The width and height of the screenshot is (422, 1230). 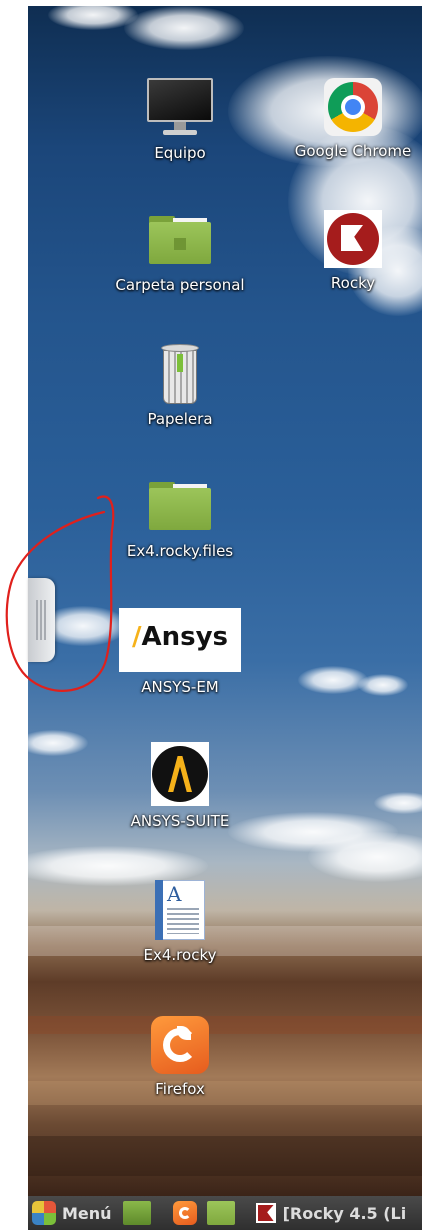 What do you see at coordinates (180, 419) in the screenshot?
I see `desktop-icon-label: Papelera` at bounding box center [180, 419].